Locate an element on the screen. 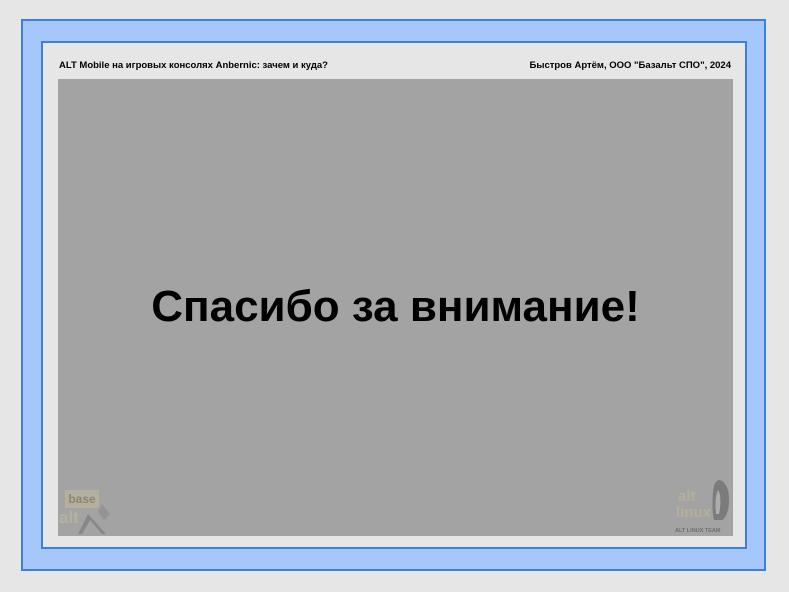  altlinux-logo-caption: ALT LINUX TEAM is located at coordinates (698, 531).